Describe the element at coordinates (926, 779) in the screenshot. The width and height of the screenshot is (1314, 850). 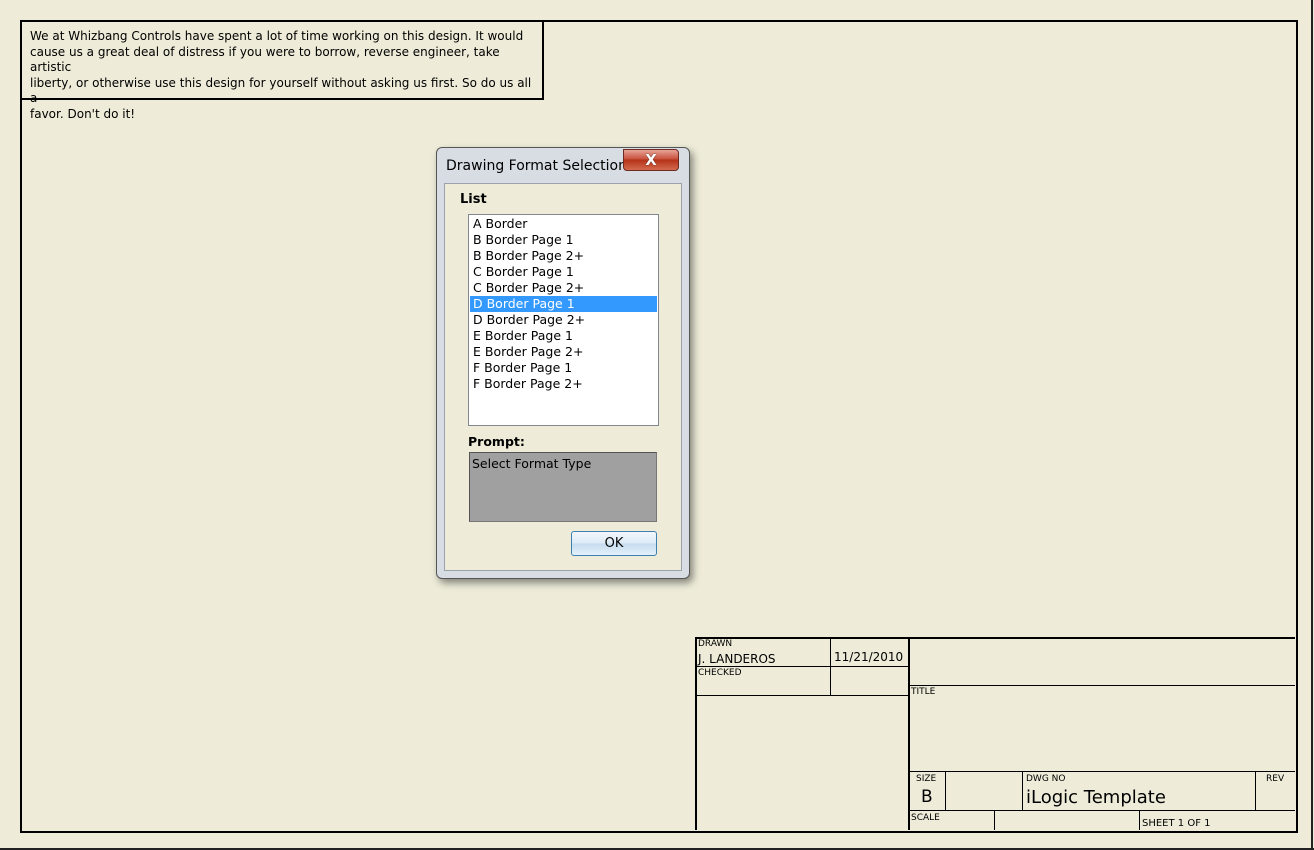
I see `size-label: SIZE` at that location.